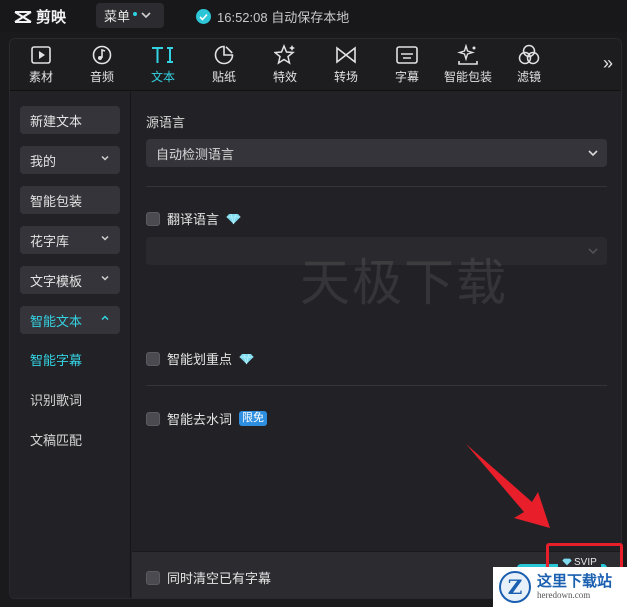  I want to click on tab-effects: 特效, so click(285, 65).